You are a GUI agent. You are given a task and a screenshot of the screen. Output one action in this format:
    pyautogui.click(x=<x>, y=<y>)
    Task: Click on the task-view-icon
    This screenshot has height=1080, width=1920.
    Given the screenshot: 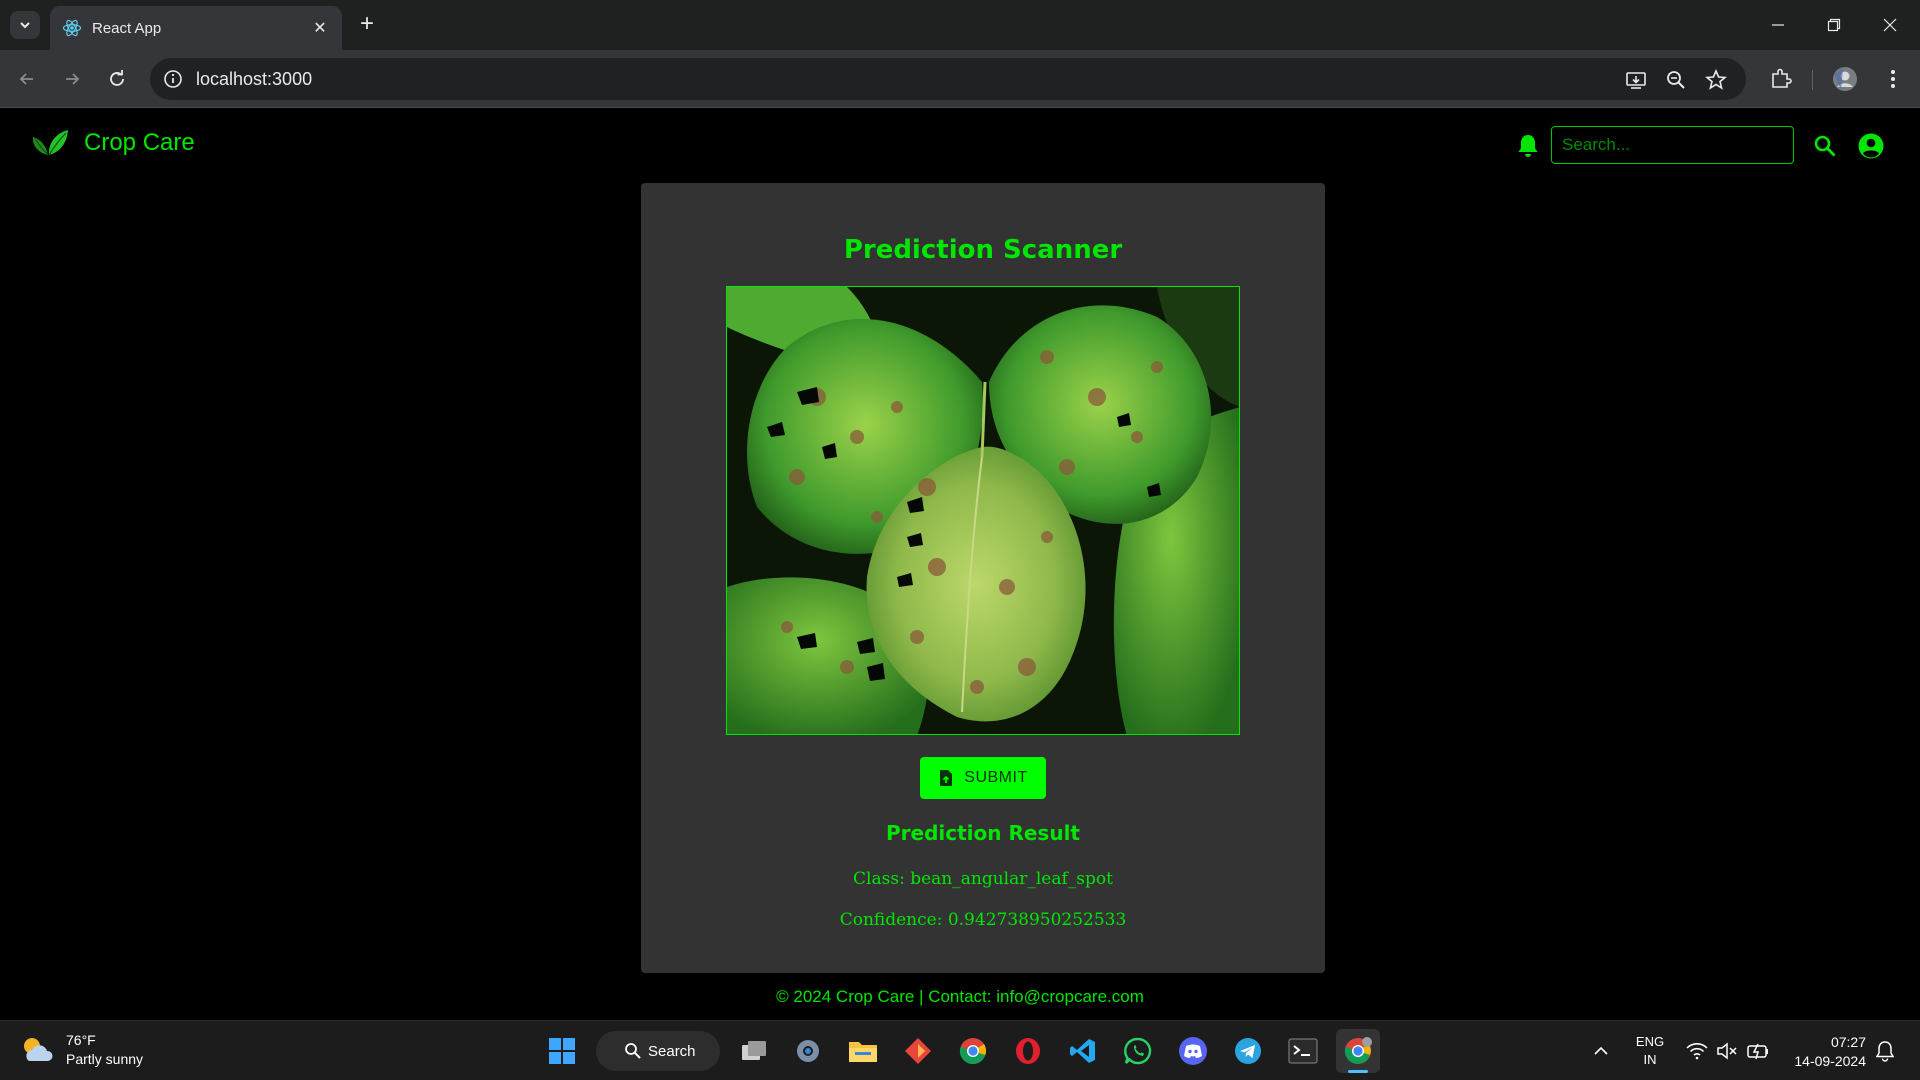 What is the action you would take?
    pyautogui.click(x=754, y=1050)
    